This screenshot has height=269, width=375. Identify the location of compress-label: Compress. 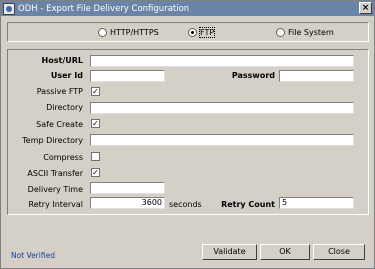
(63, 157).